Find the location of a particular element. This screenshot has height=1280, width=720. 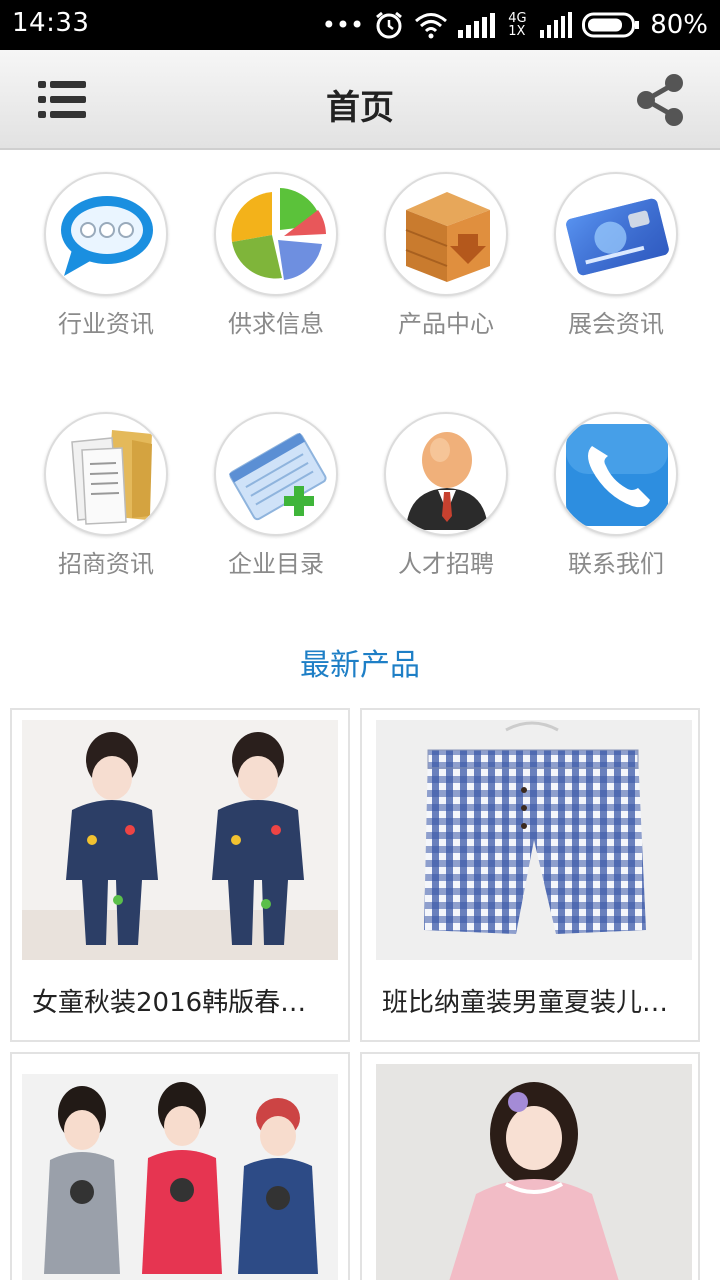

card-icon is located at coordinates (617, 237).